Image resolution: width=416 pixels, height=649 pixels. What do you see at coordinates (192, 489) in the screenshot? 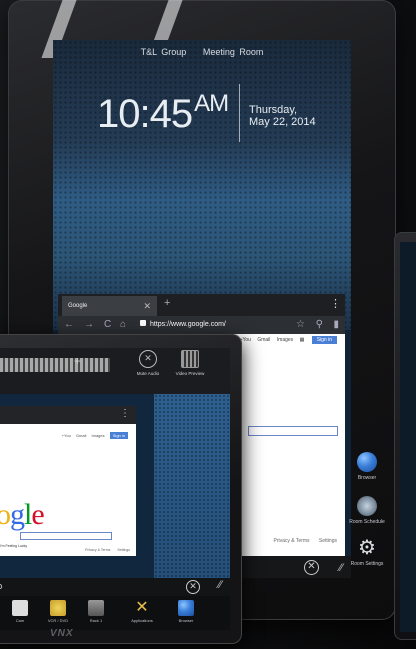
I see `small-wallpaper` at bounding box center [192, 489].